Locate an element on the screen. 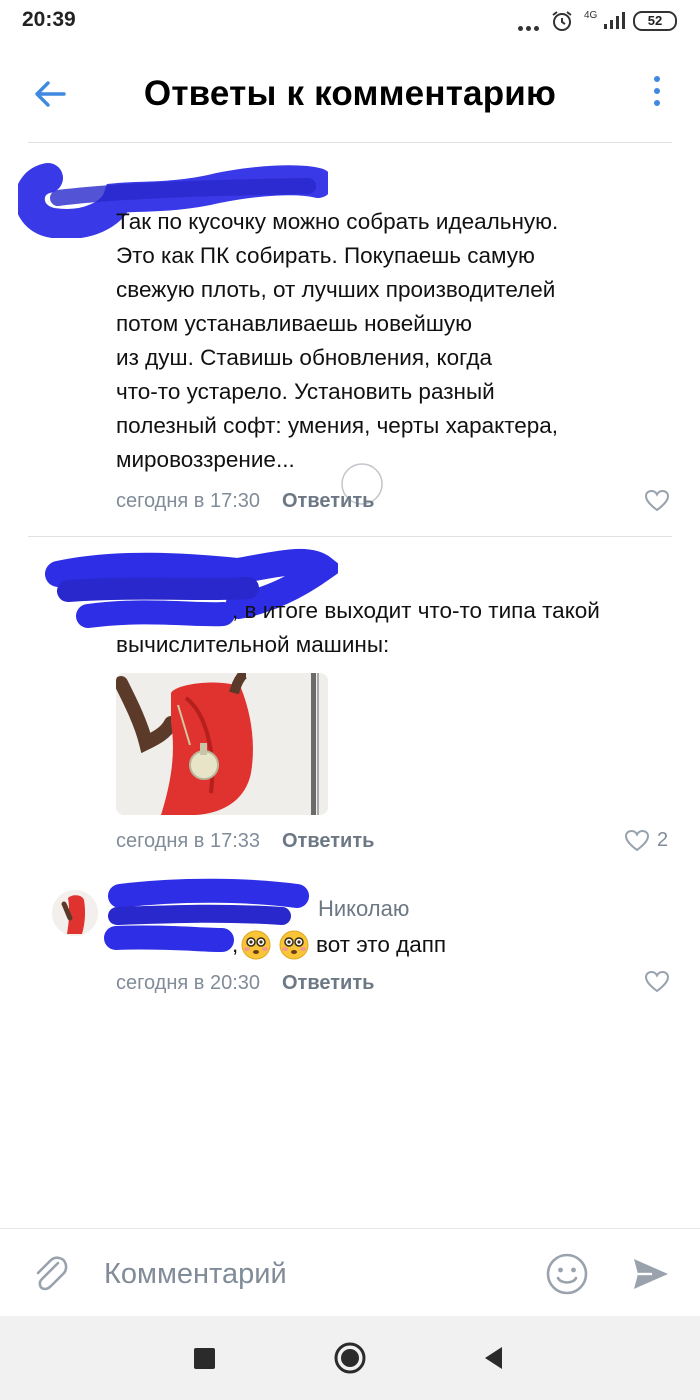 Image resolution: width=700 pixels, height=1400 pixels. reply-to-name: Николаю is located at coordinates (363, 909).